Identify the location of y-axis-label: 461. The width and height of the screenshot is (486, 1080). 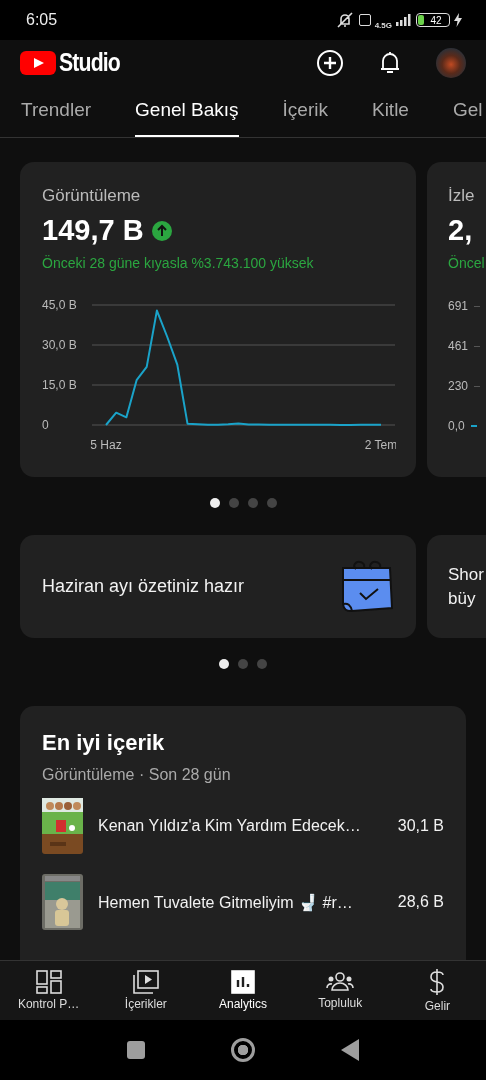
(458, 346).